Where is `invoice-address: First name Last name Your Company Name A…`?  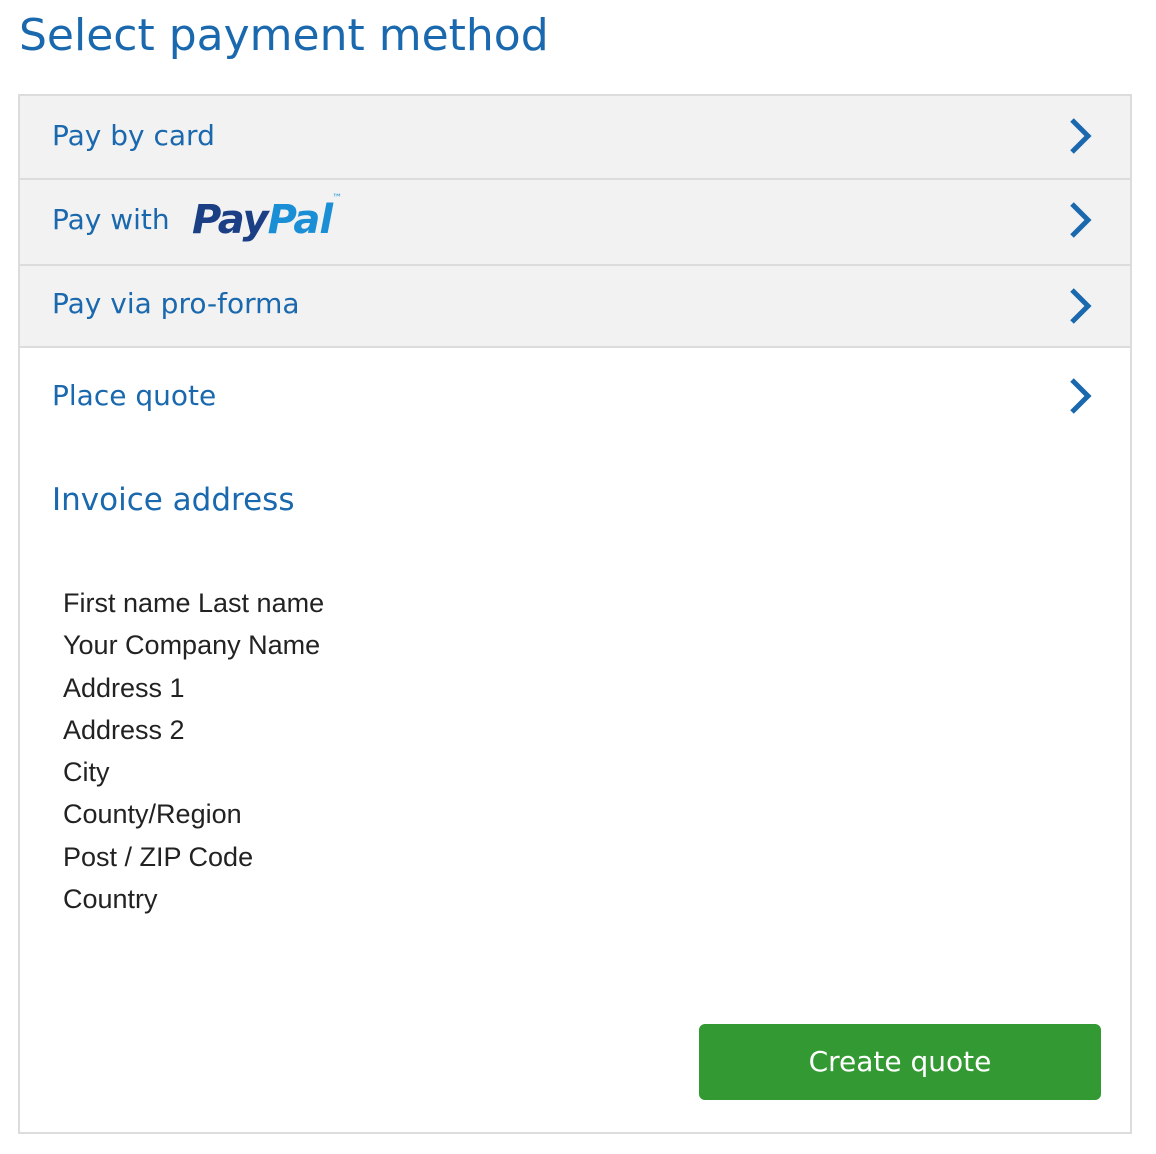
invoice-address: First name Last name Your Company Name A… is located at coordinates (193, 751).